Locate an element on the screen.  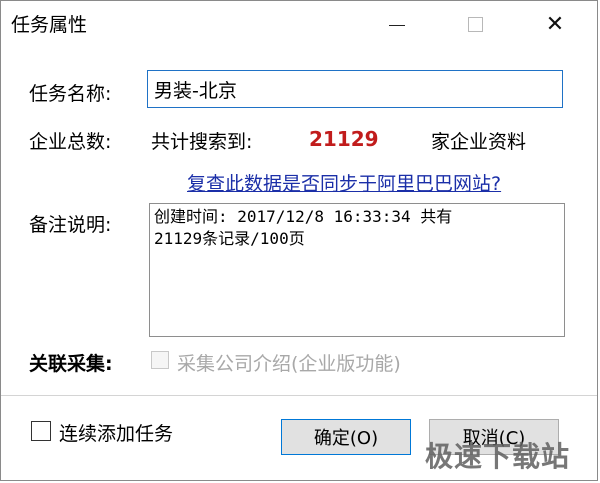
continue-add-checkbox is located at coordinates (41, 431).